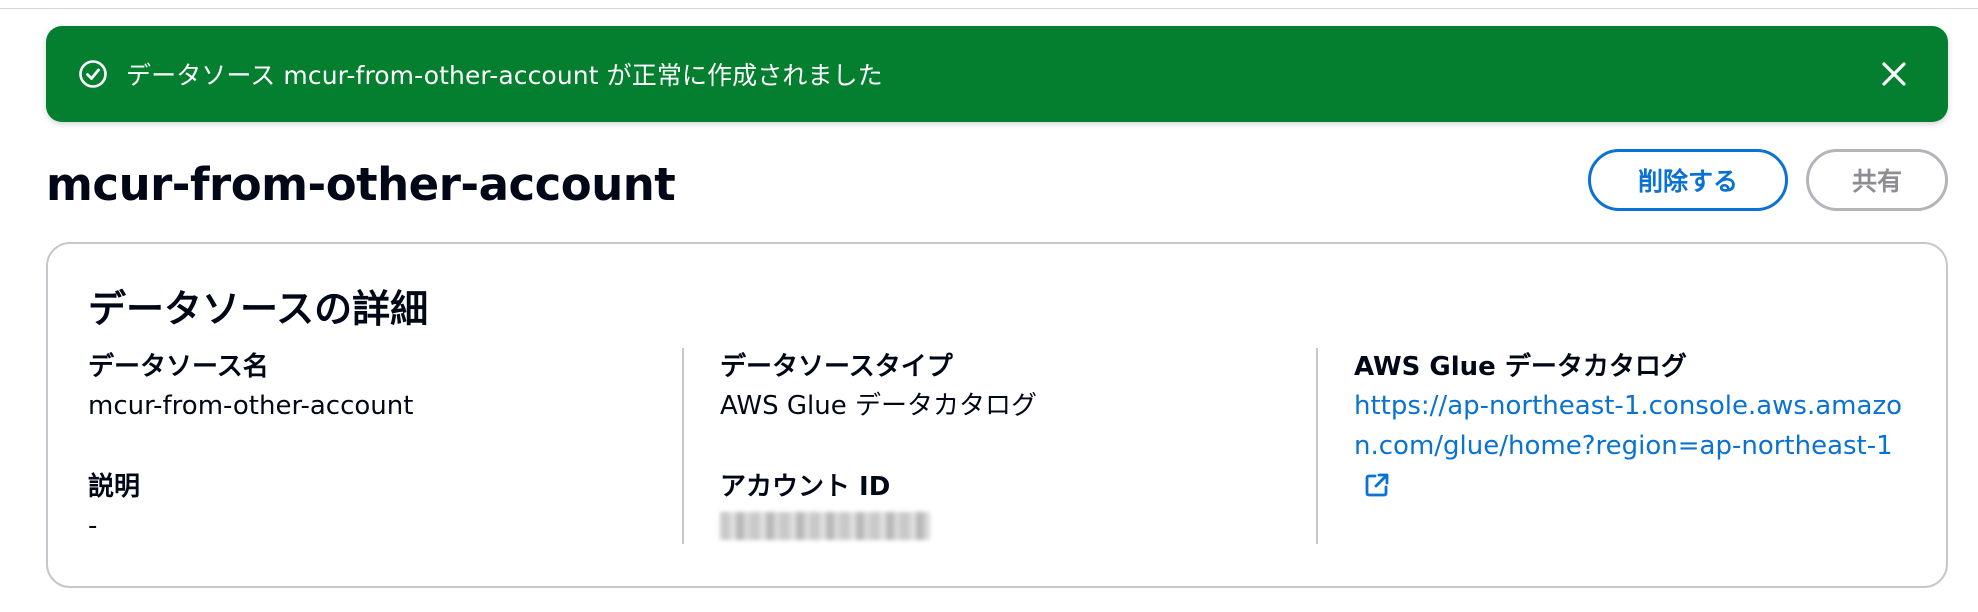 This screenshot has width=1978, height=612. Describe the element at coordinates (878, 406) in the screenshot. I see `data-source-type-value: AWS Glue データカタログ` at that location.